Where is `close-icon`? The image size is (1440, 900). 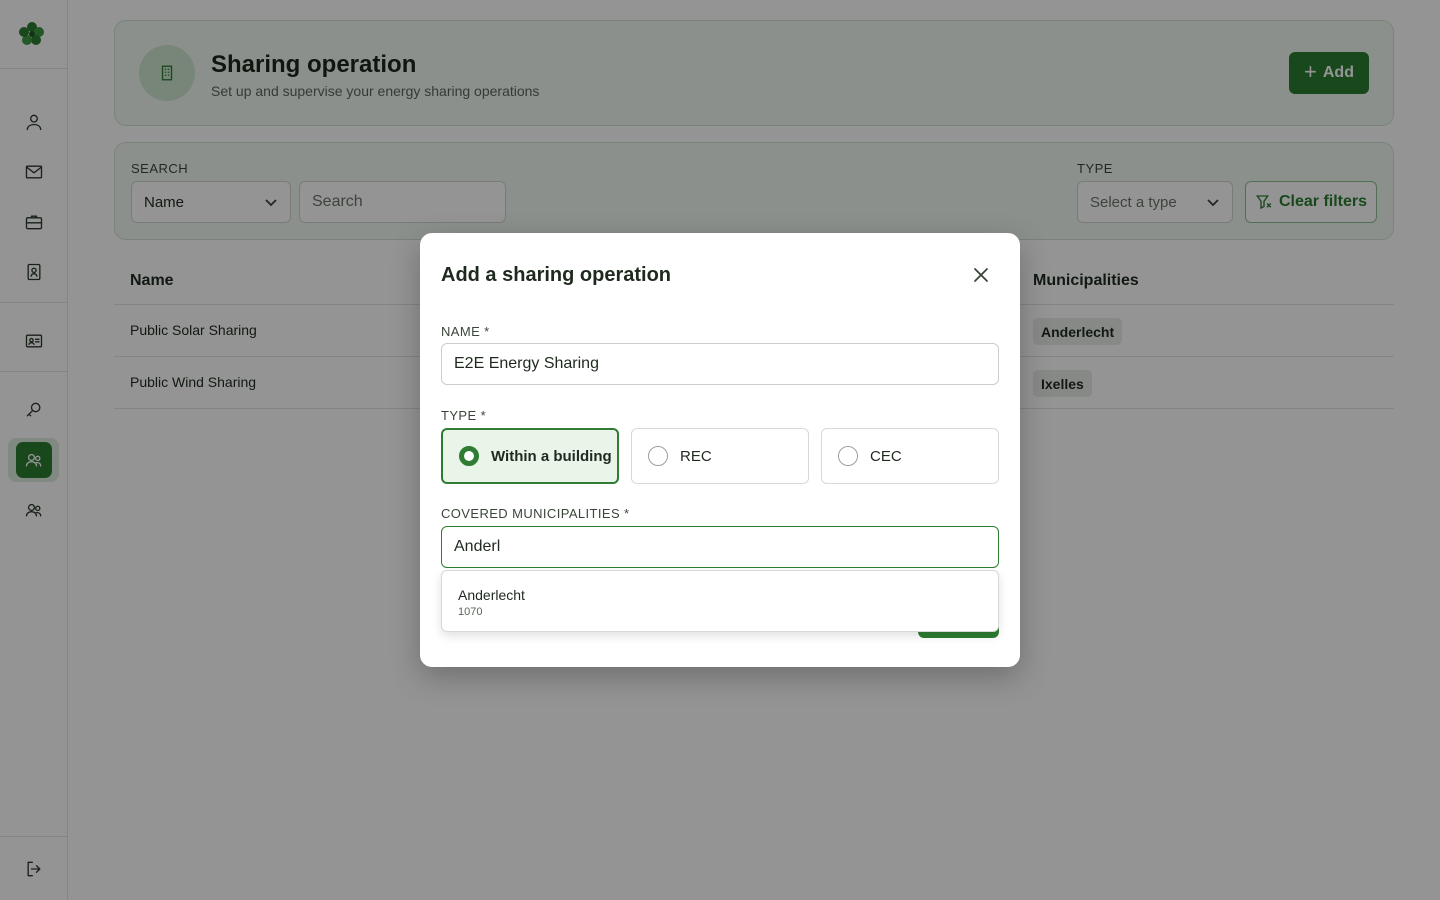 close-icon is located at coordinates (981, 275).